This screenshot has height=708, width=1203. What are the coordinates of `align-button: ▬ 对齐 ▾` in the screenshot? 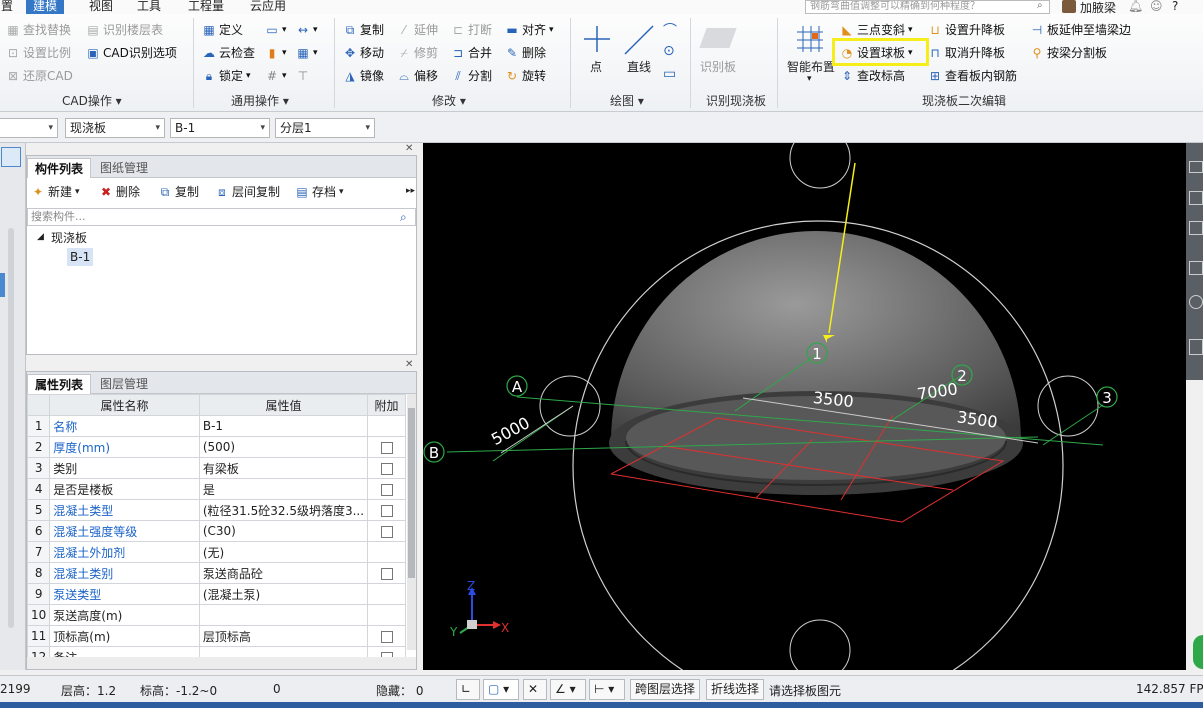 It's located at (529, 30).